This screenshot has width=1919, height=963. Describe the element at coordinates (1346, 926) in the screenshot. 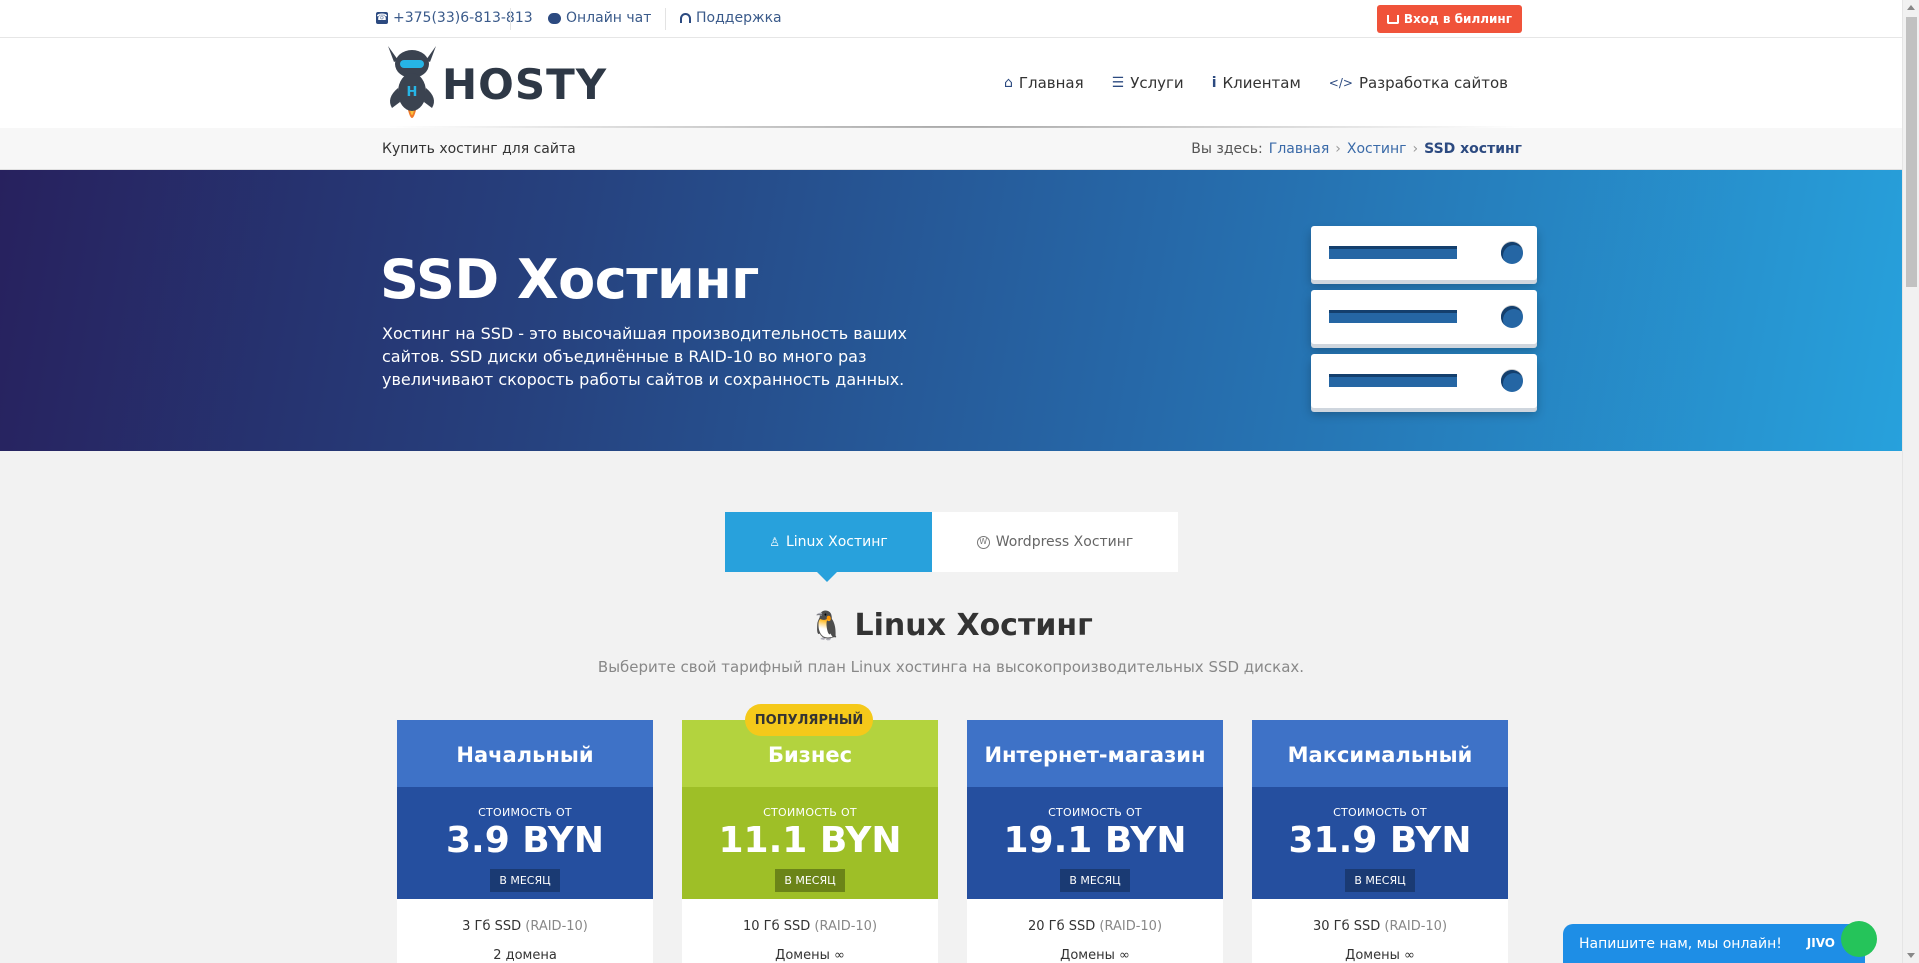

I see `storage-value: 30 Гб SSD` at that location.